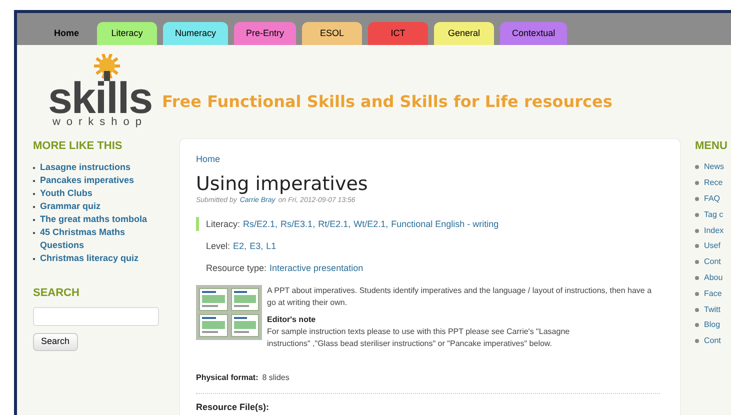 The width and height of the screenshot is (731, 415). Describe the element at coordinates (236, 268) in the screenshot. I see `field-label: Resource type:` at that location.